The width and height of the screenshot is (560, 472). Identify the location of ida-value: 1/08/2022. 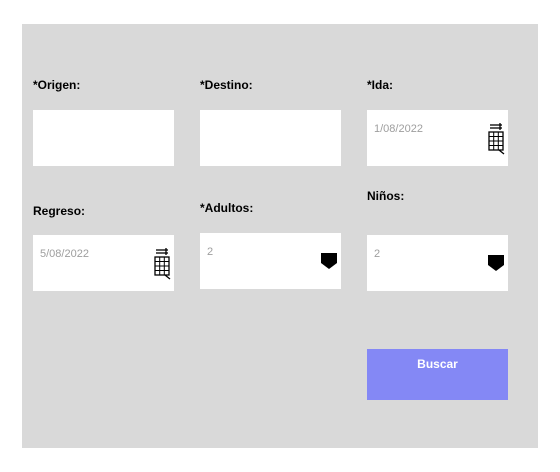
(398, 129).